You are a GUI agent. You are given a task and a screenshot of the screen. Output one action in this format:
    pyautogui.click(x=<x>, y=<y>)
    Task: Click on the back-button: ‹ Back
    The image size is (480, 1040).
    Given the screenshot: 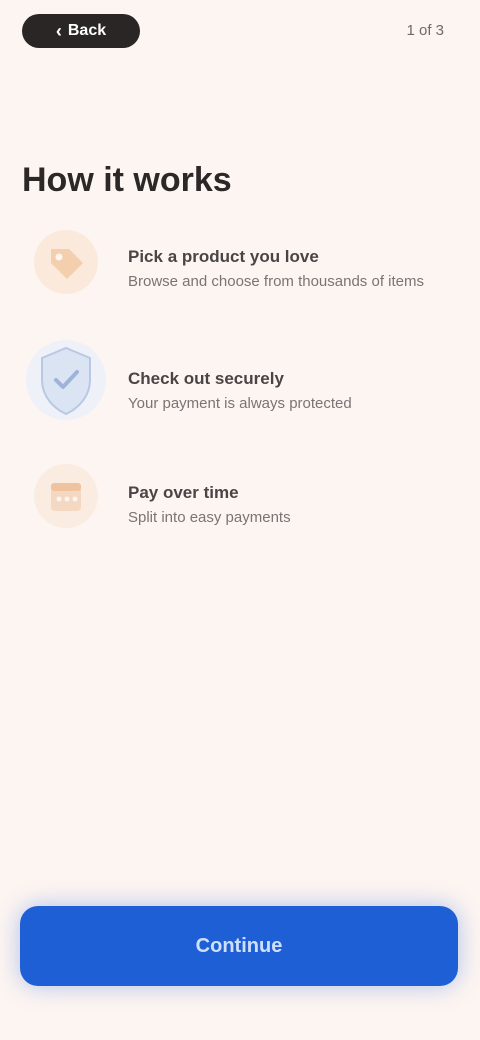 What is the action you would take?
    pyautogui.click(x=81, y=31)
    